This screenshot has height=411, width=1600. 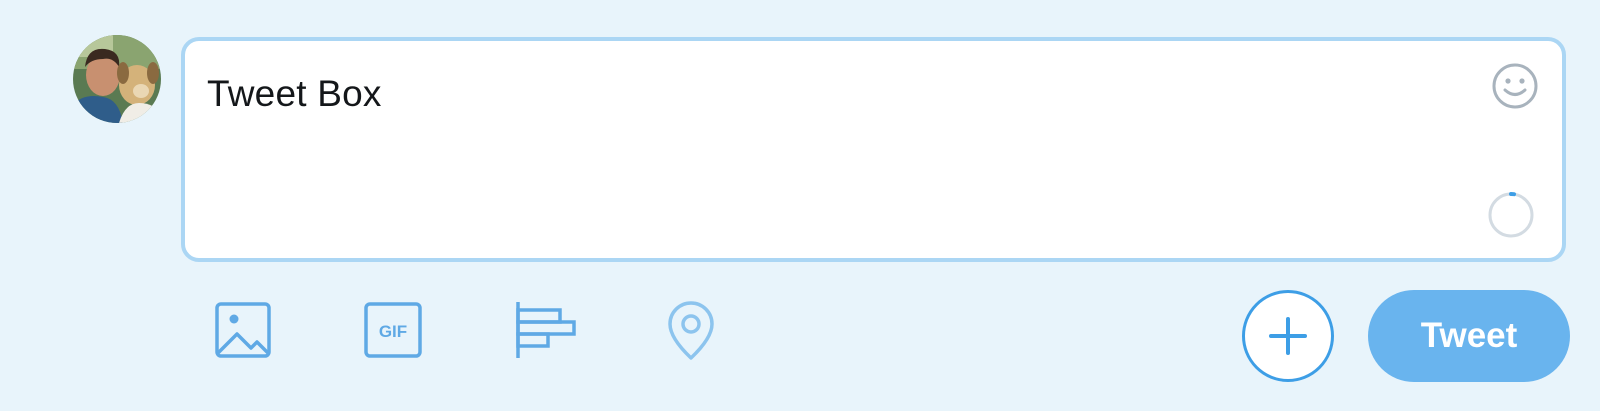 I want to click on plus-icon, so click(x=1288, y=336).